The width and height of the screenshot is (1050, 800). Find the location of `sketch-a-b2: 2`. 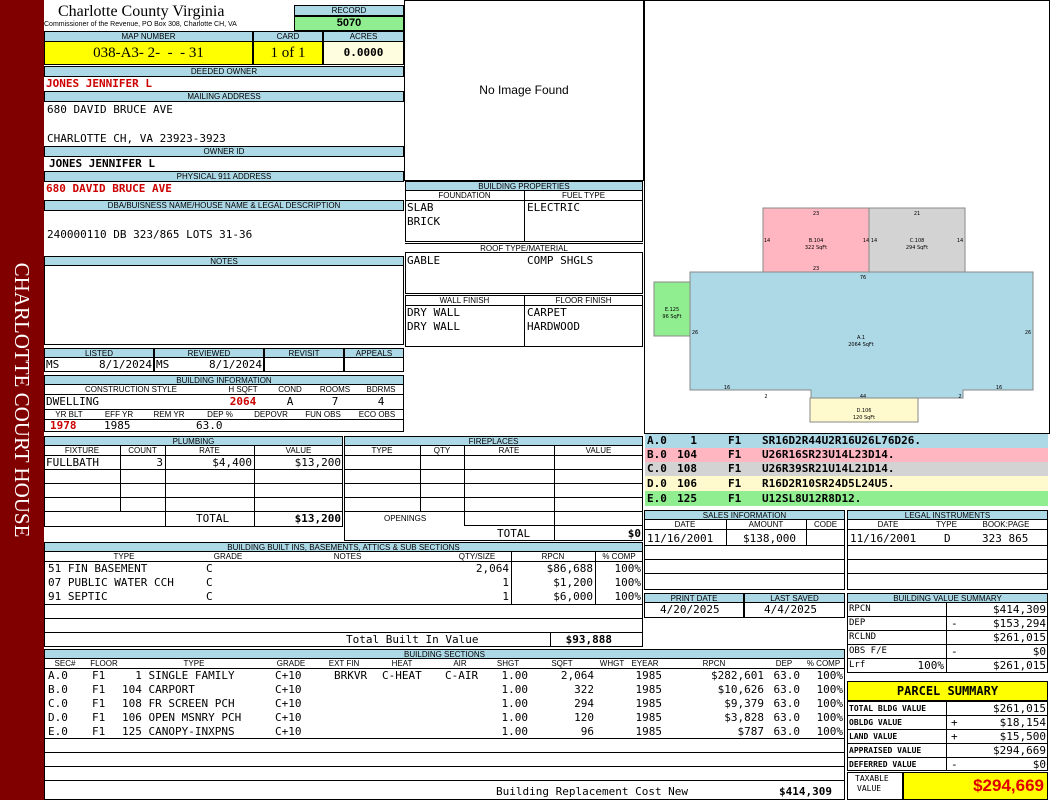

sketch-a-b2: 2 is located at coordinates (765, 397).